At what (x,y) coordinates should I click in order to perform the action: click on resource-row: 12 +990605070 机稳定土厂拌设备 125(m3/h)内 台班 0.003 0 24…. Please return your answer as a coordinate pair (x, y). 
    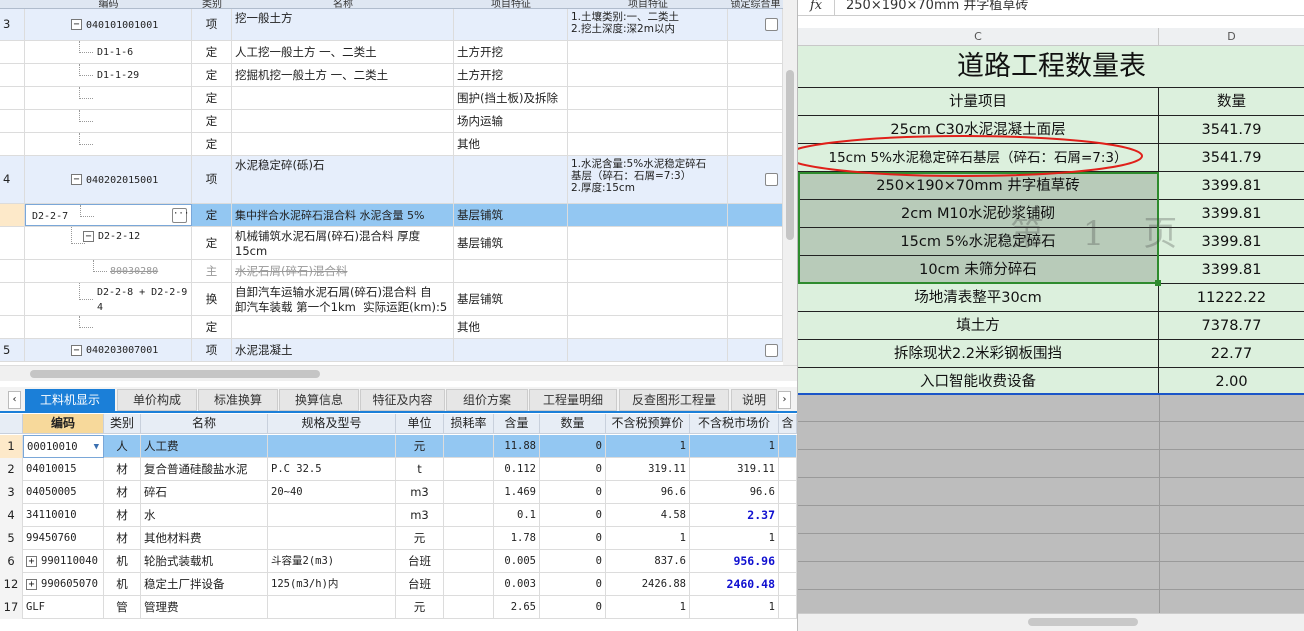
    Looking at the image, I should click on (398, 584).